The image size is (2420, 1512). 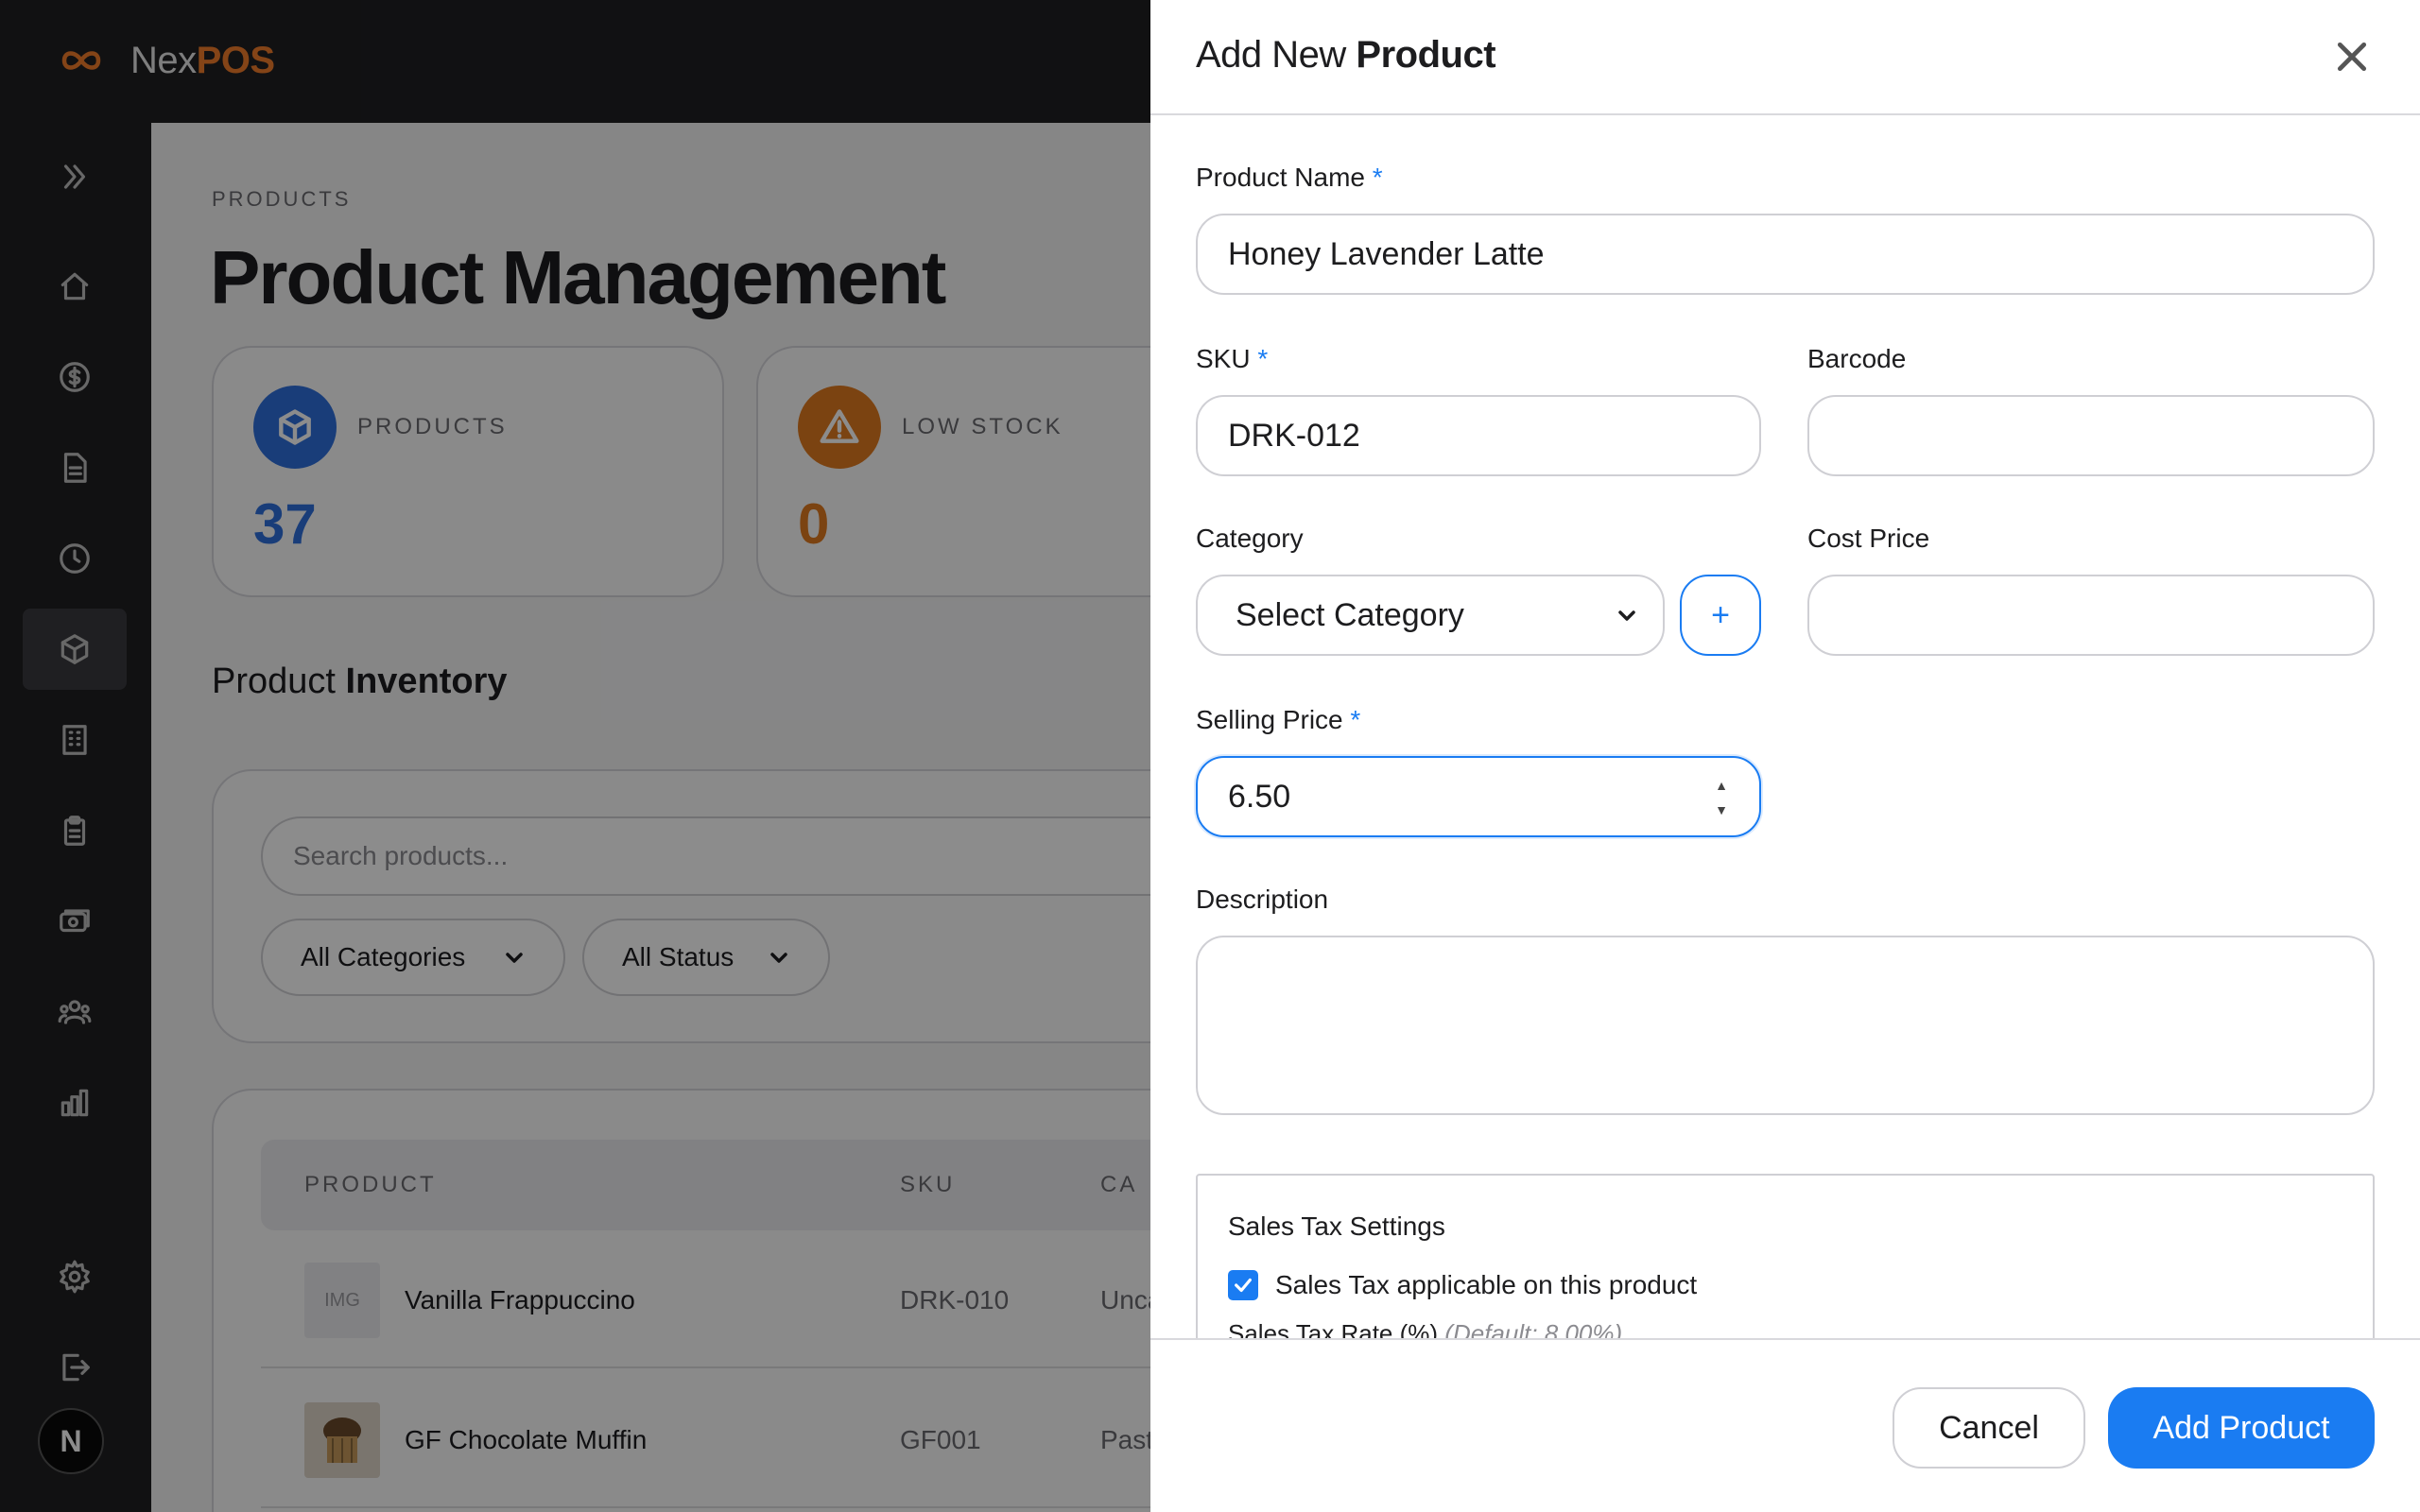 What do you see at coordinates (1350, 614) in the screenshot?
I see `category-select-value: Select Category` at bounding box center [1350, 614].